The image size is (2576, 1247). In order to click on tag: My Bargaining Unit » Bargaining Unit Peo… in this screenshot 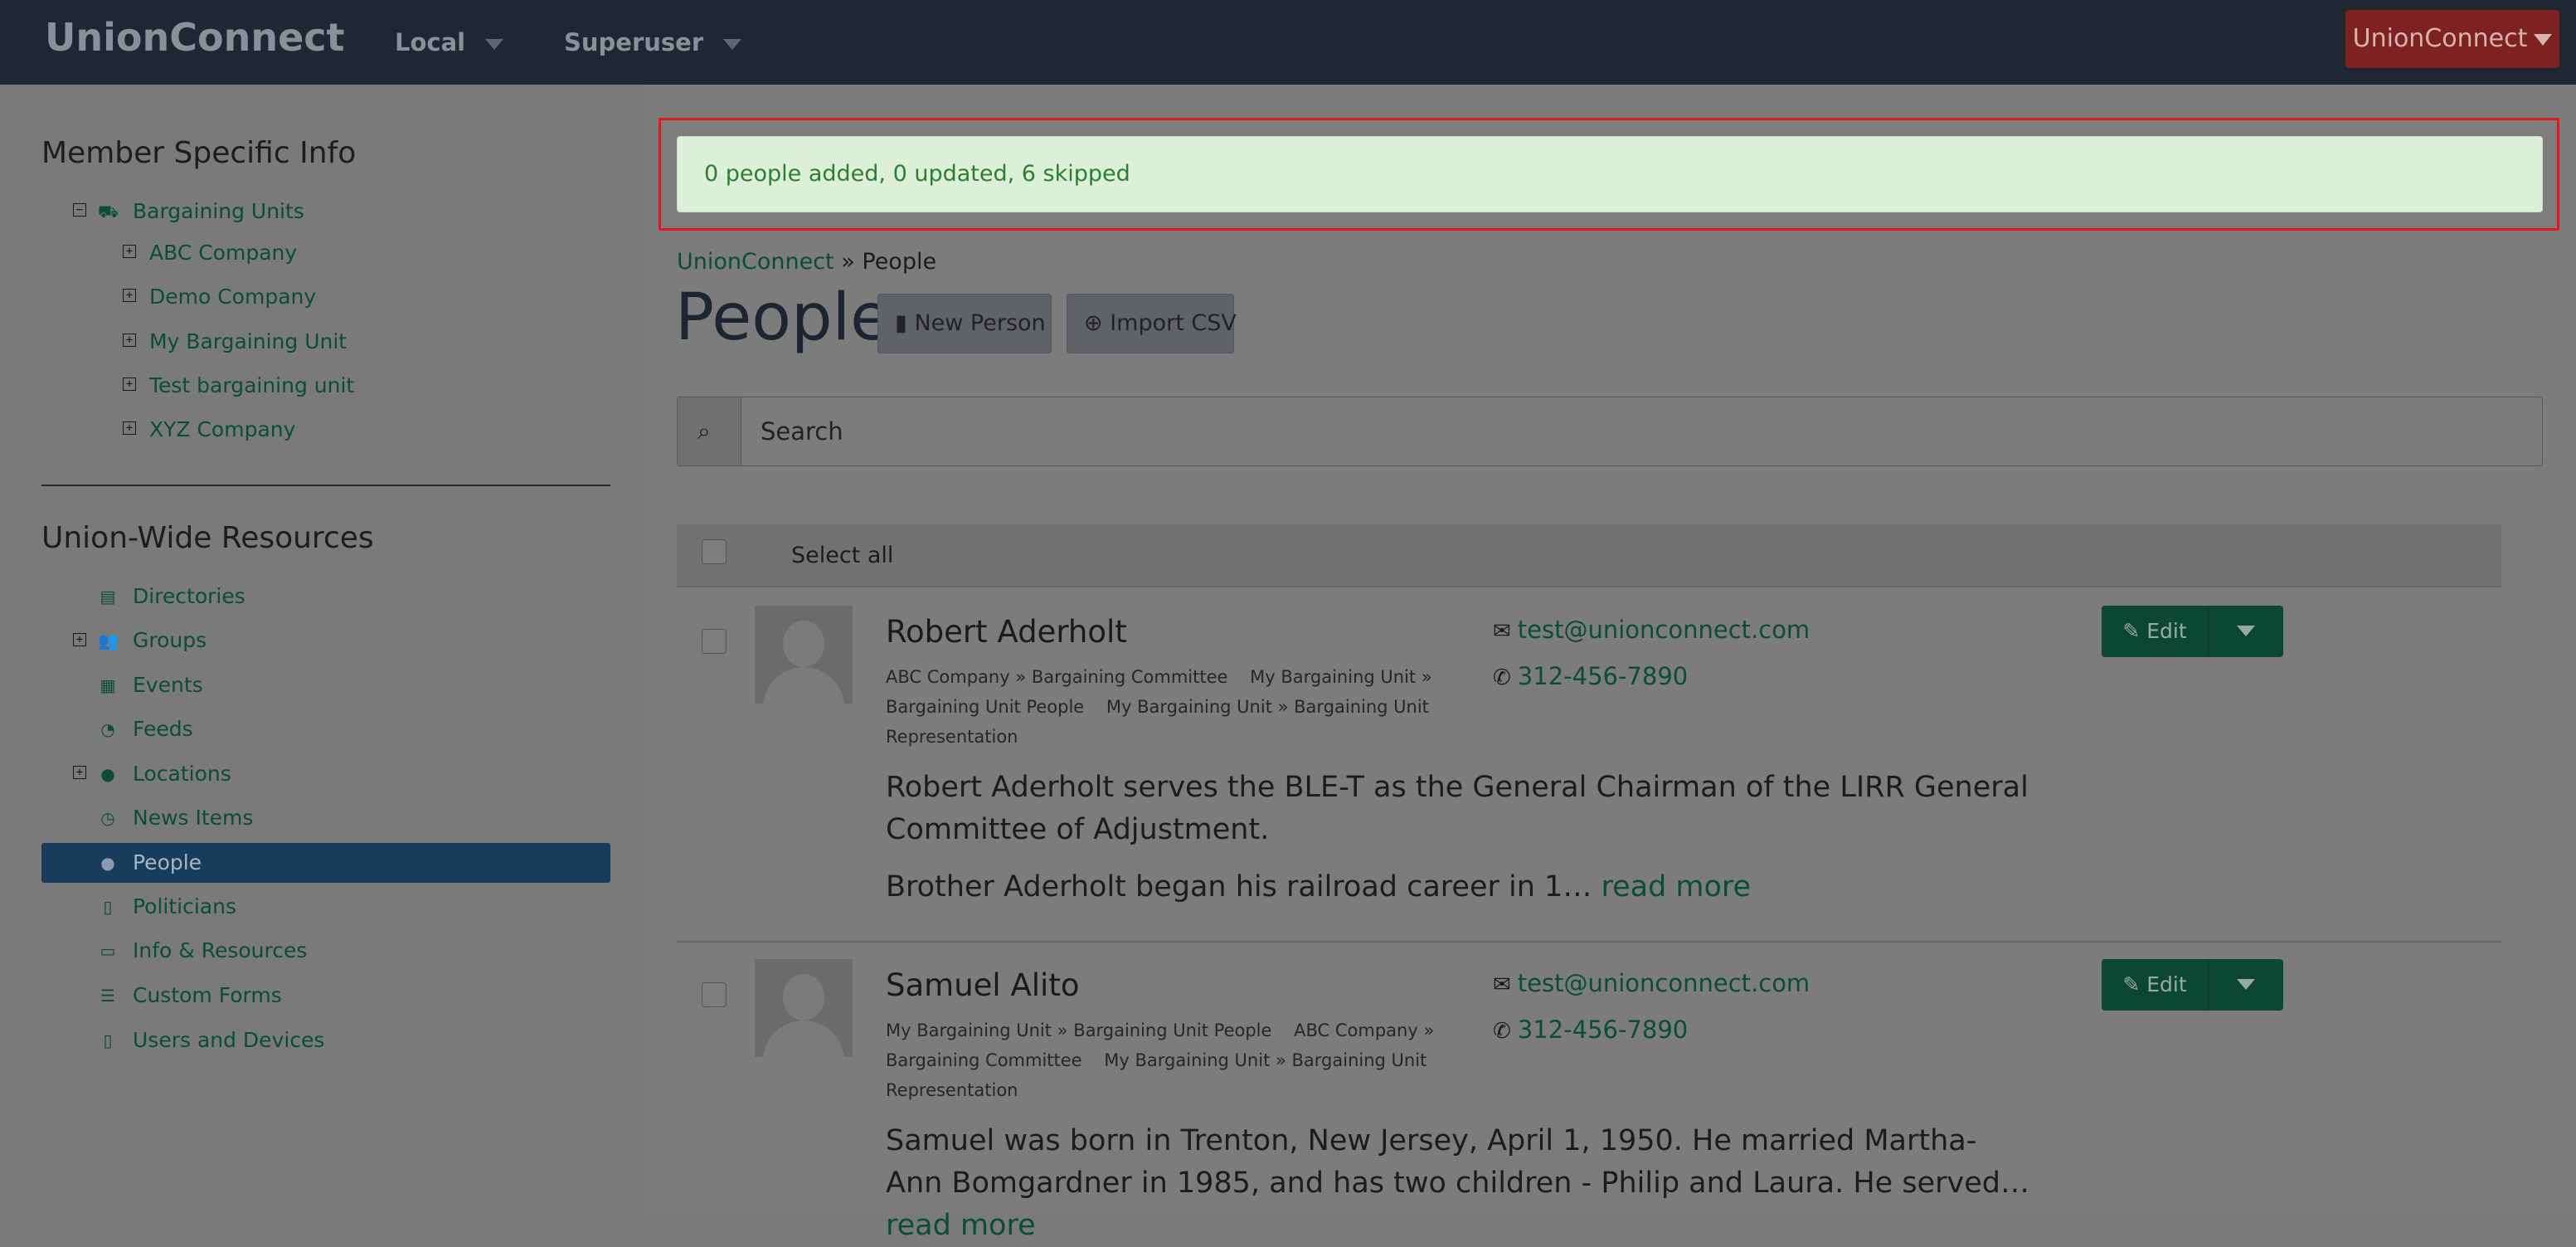, I will do `click(1078, 1030)`.